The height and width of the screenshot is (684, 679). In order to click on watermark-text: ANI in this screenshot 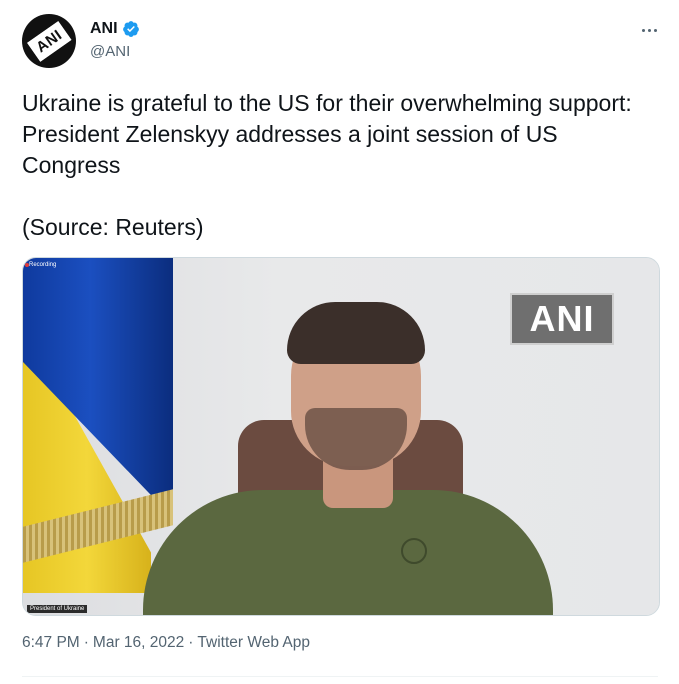, I will do `click(562, 318)`.